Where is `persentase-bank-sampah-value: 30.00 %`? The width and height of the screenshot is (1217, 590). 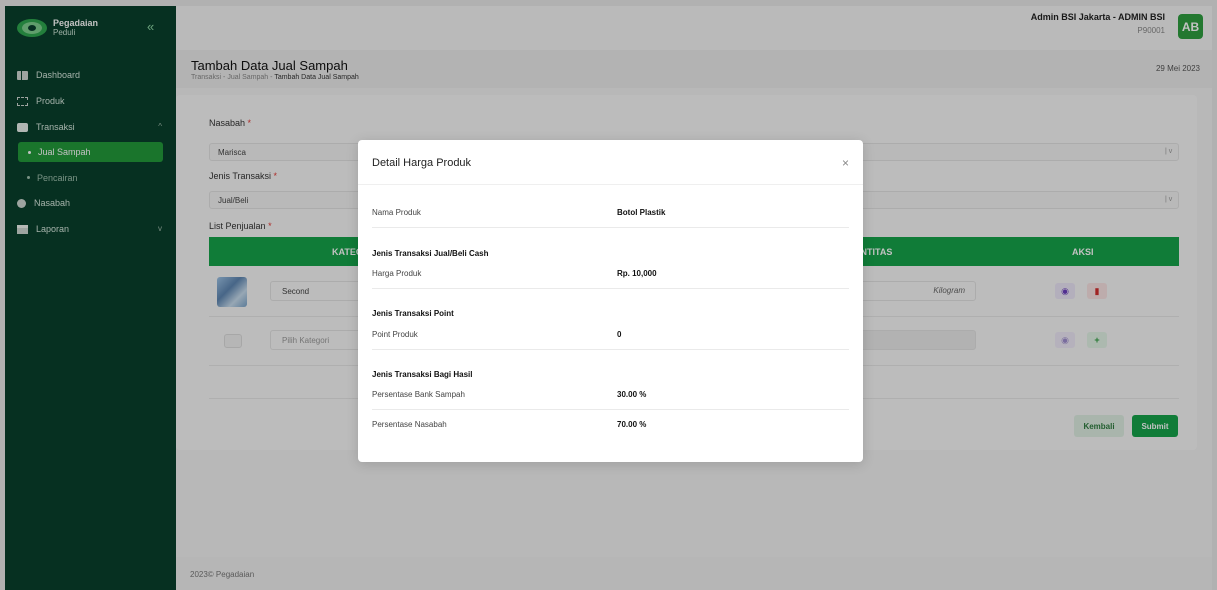 persentase-bank-sampah-value: 30.00 % is located at coordinates (632, 394).